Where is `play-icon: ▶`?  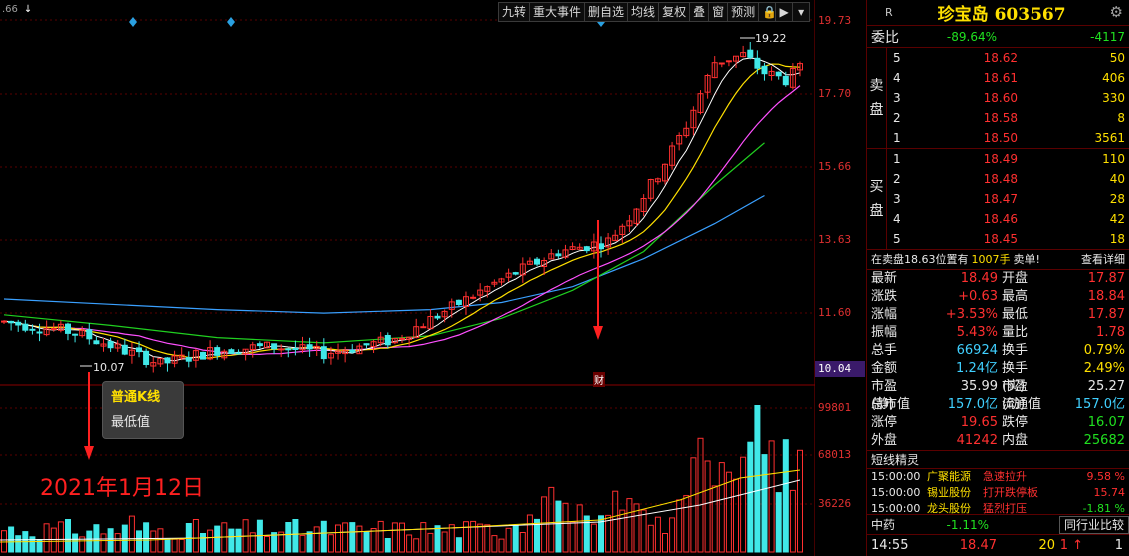 play-icon: ▶ is located at coordinates (784, 12).